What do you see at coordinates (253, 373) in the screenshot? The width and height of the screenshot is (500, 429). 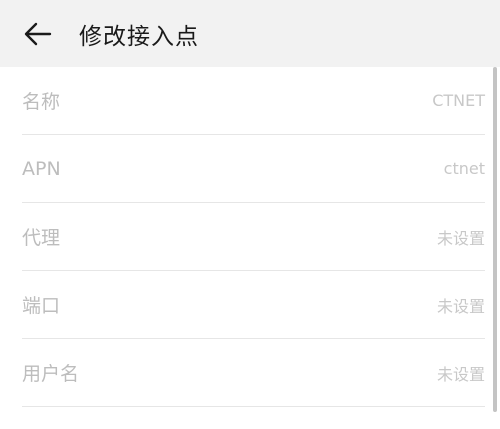 I see `apn-field-username: 用户名 未设置` at bounding box center [253, 373].